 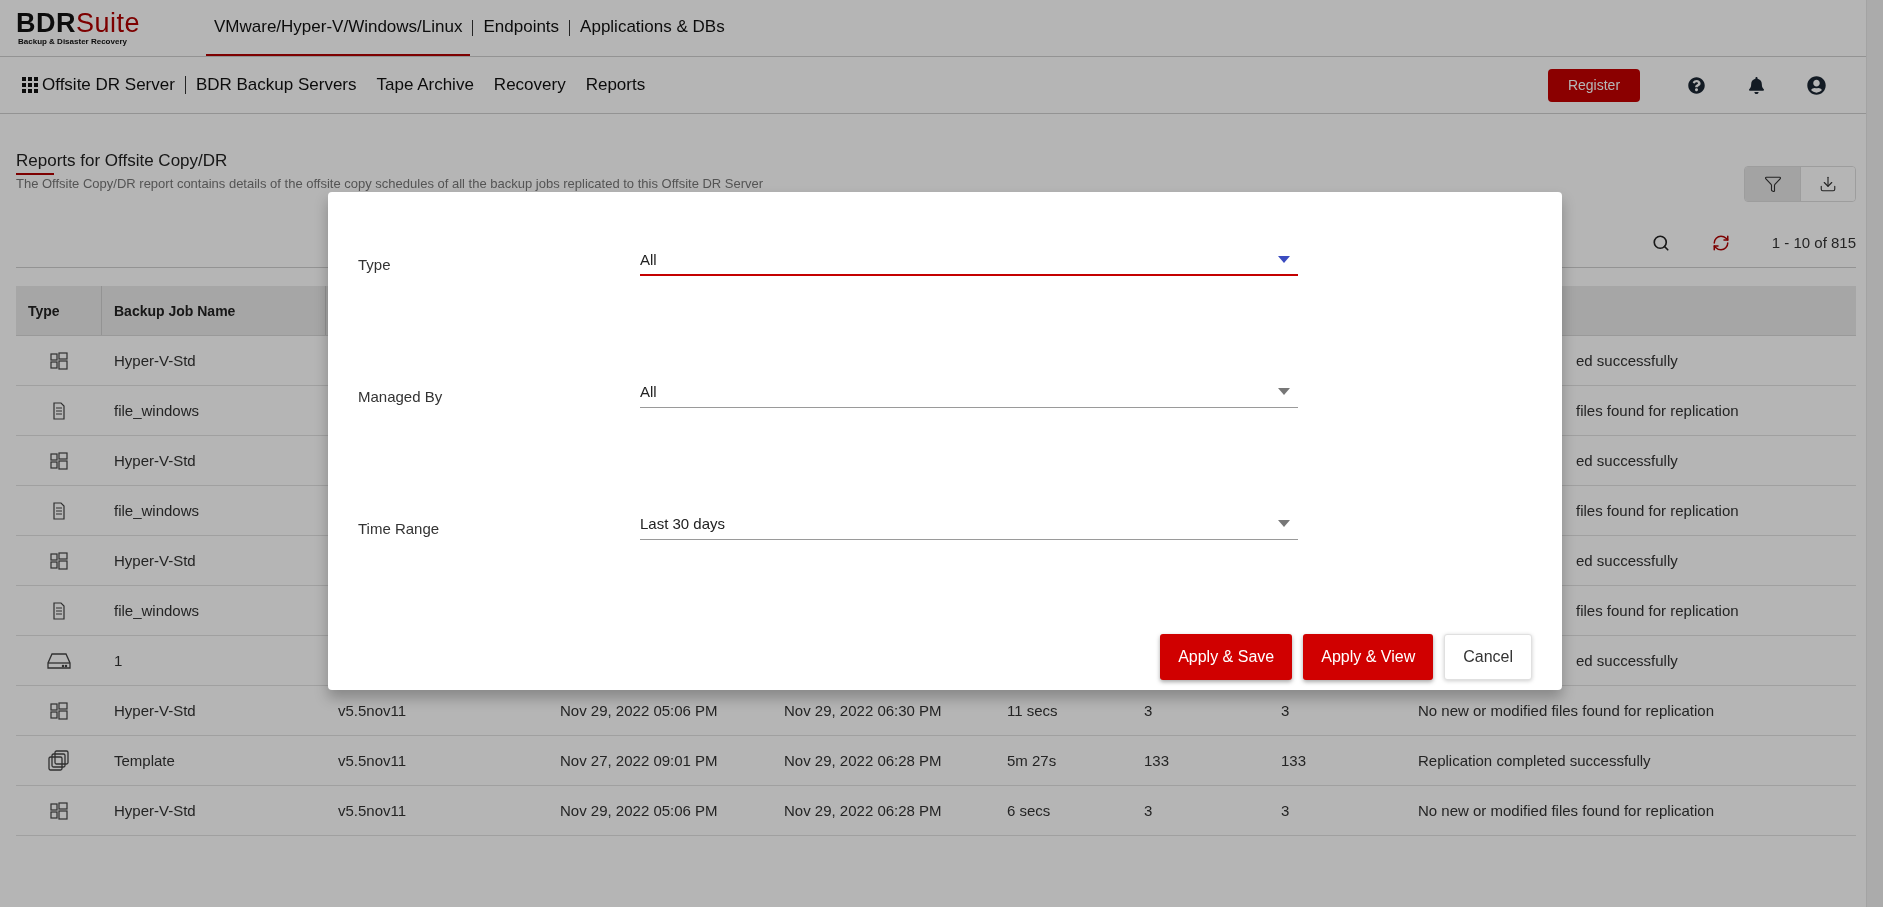 What do you see at coordinates (401, 395) in the screenshot?
I see `field-label: Managed By` at bounding box center [401, 395].